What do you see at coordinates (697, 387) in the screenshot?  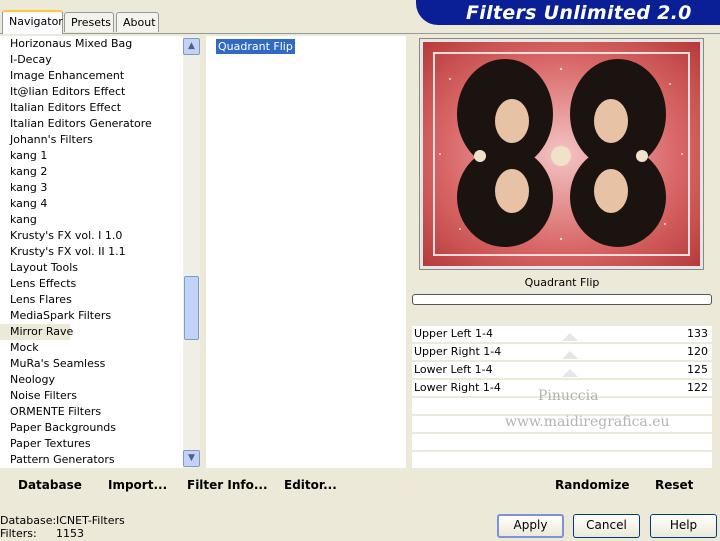 I see `param-value: 122` at bounding box center [697, 387].